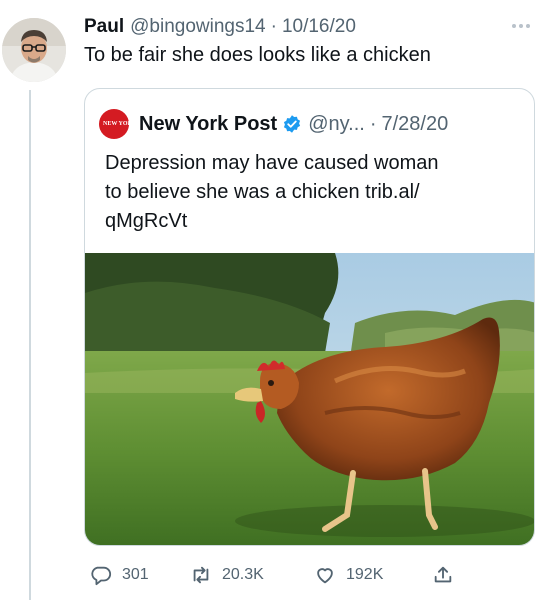 The height and width of the screenshot is (600, 553). What do you see at coordinates (135, 574) in the screenshot?
I see `reply-count: 301` at bounding box center [135, 574].